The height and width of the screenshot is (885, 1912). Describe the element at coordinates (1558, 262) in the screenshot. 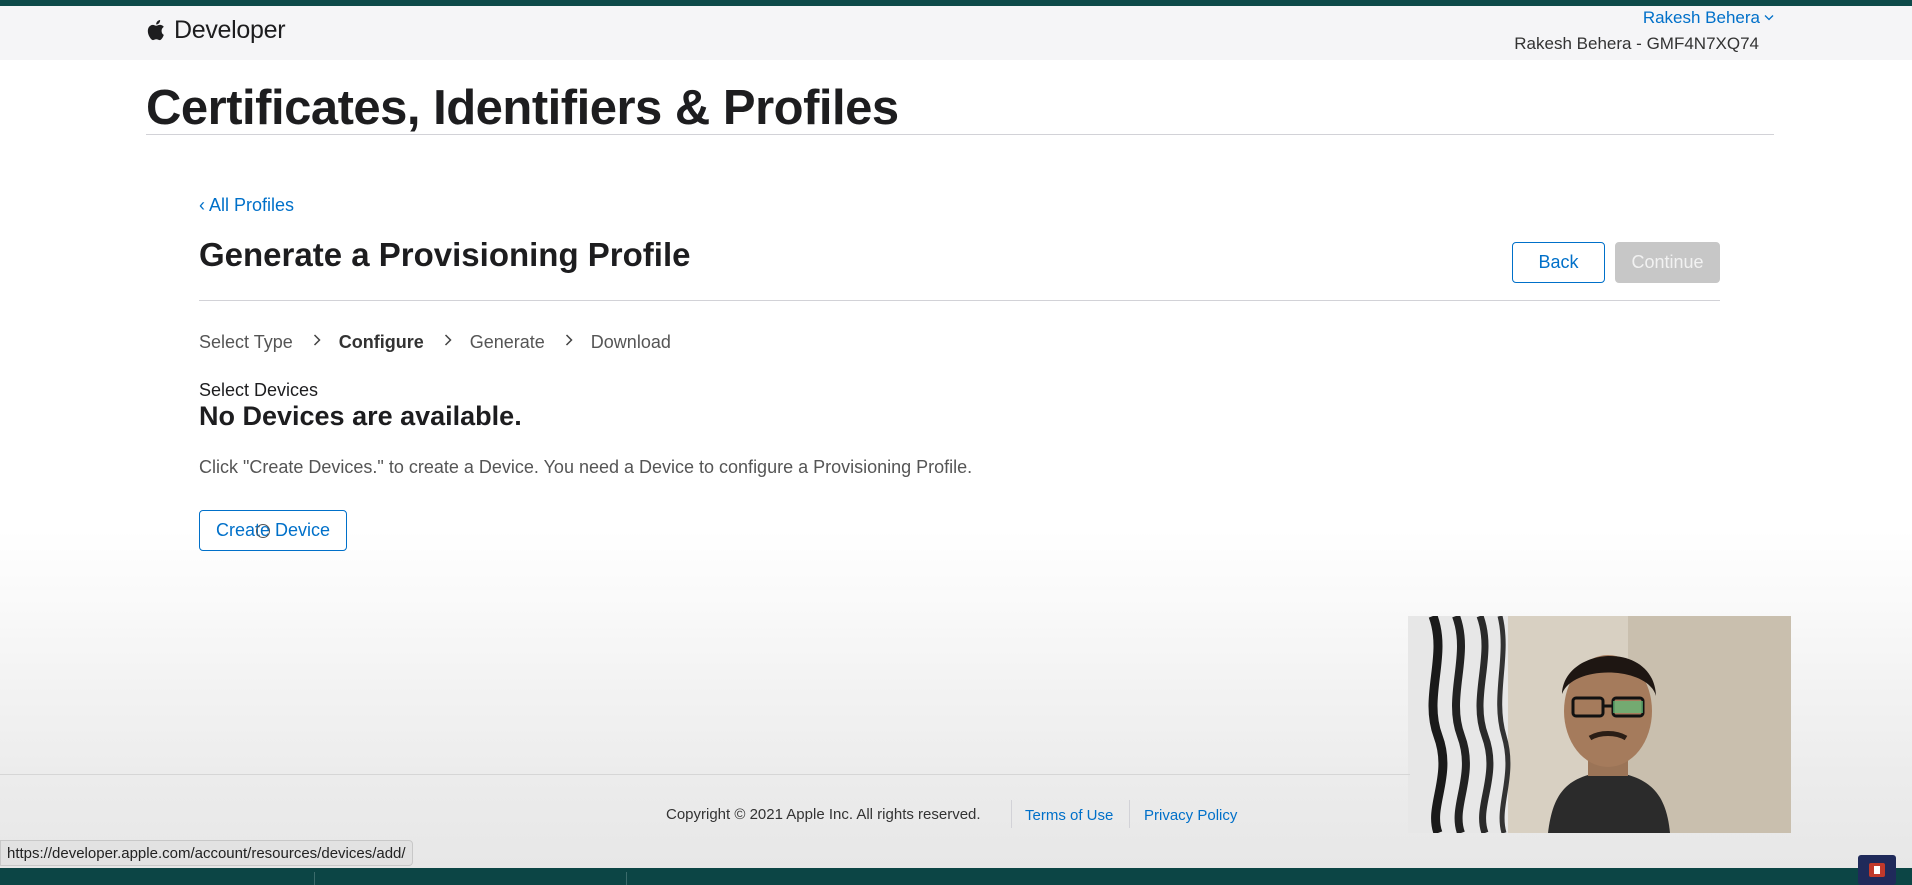

I see `back-button: Back` at that location.